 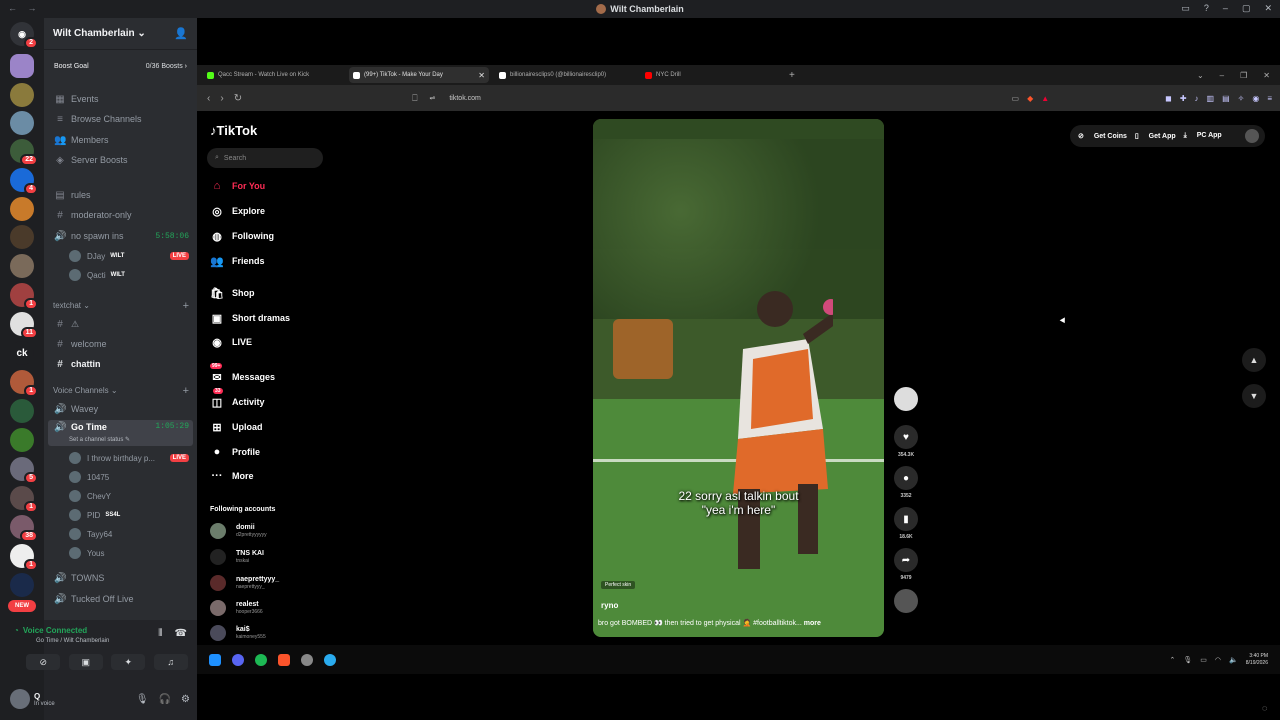 What do you see at coordinates (1266, 75) in the screenshot?
I see `close-button: ✕` at bounding box center [1266, 75].